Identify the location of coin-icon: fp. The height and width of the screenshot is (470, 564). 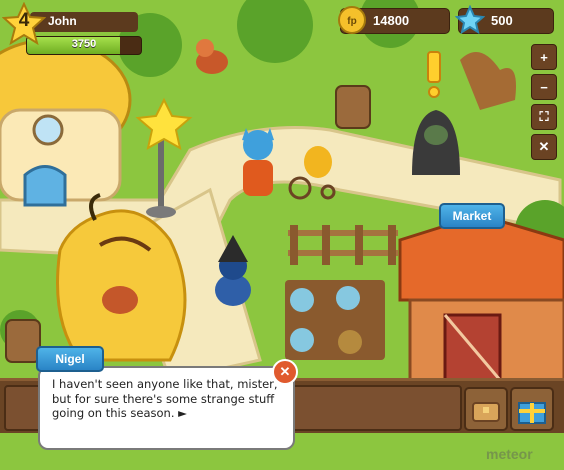
(352, 20).